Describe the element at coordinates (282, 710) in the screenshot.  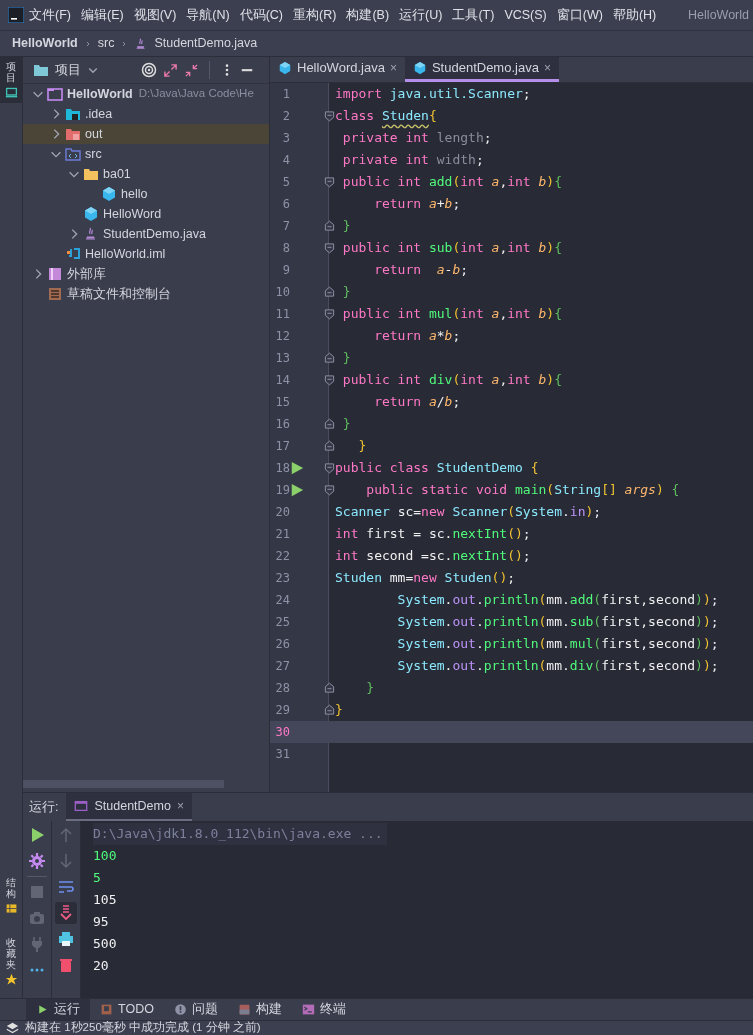
I see `line-number: 29` at that location.